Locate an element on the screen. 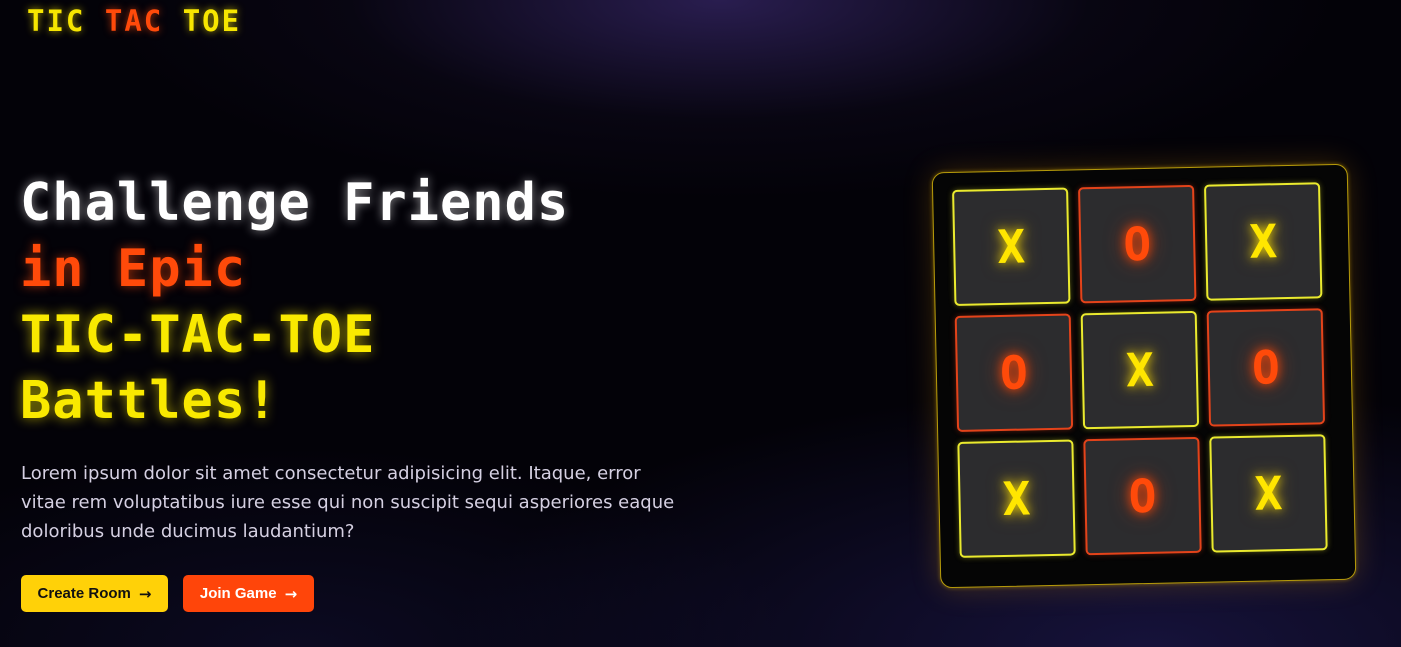 Image resolution: width=1401 pixels, height=647 pixels. headline-line-4: Battles! is located at coordinates (149, 401).